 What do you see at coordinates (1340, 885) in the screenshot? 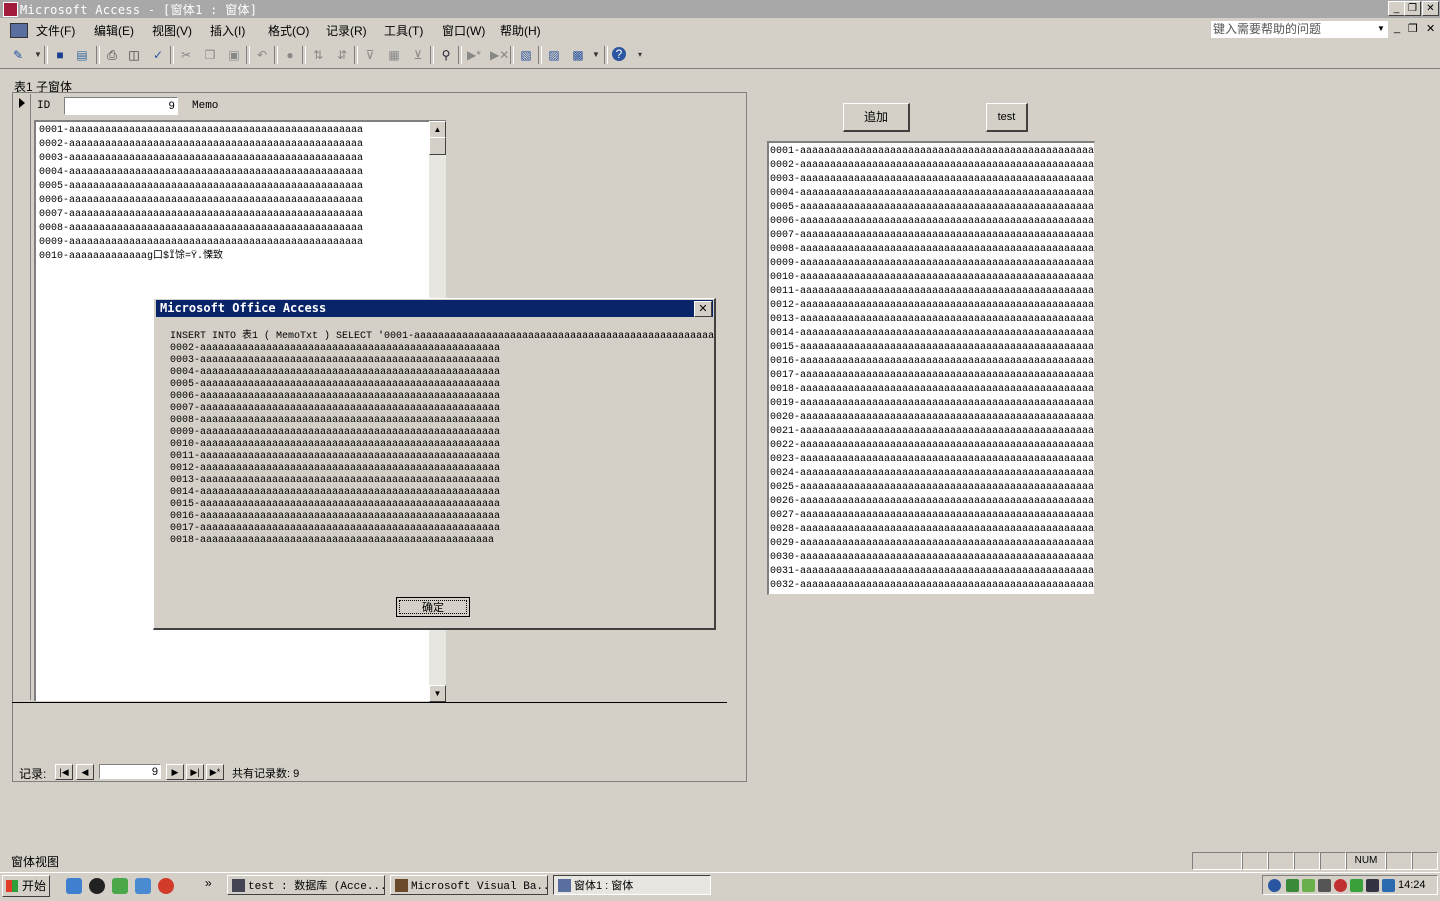
I see `qq-tray-icon` at bounding box center [1340, 885].